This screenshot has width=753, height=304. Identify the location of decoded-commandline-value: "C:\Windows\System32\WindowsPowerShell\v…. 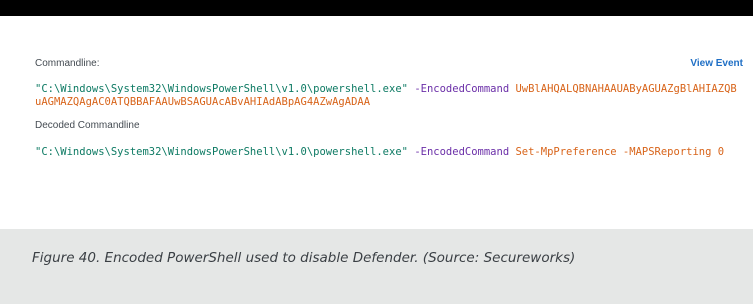
(387, 152).